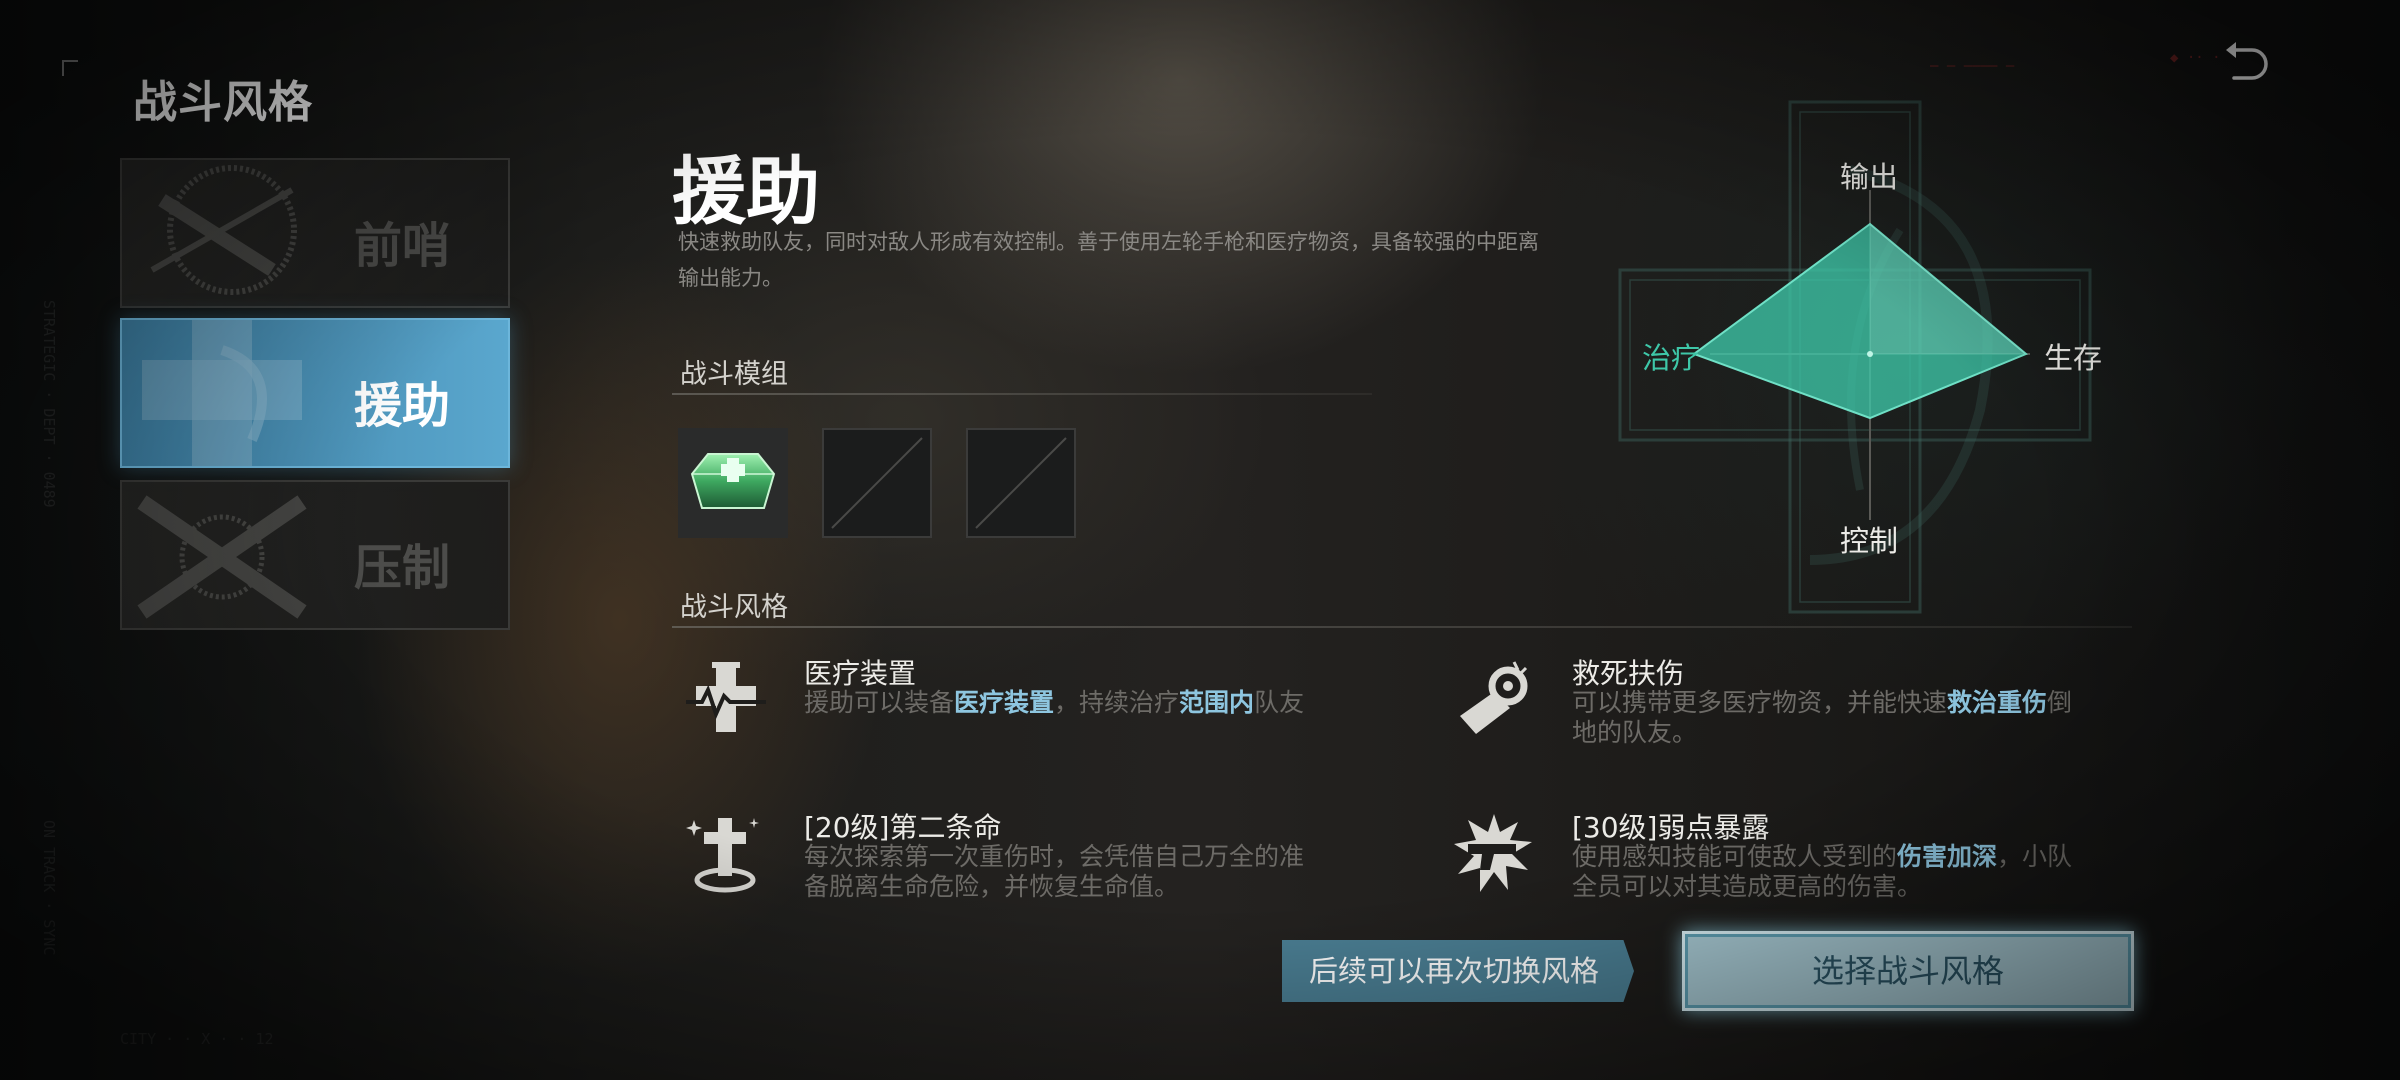  What do you see at coordinates (1827, 872) in the screenshot?
I see `trait-description: 使用感知技能可使敌人受到的伤害加深，小队全员可以对其造成更高的伤害。` at bounding box center [1827, 872].